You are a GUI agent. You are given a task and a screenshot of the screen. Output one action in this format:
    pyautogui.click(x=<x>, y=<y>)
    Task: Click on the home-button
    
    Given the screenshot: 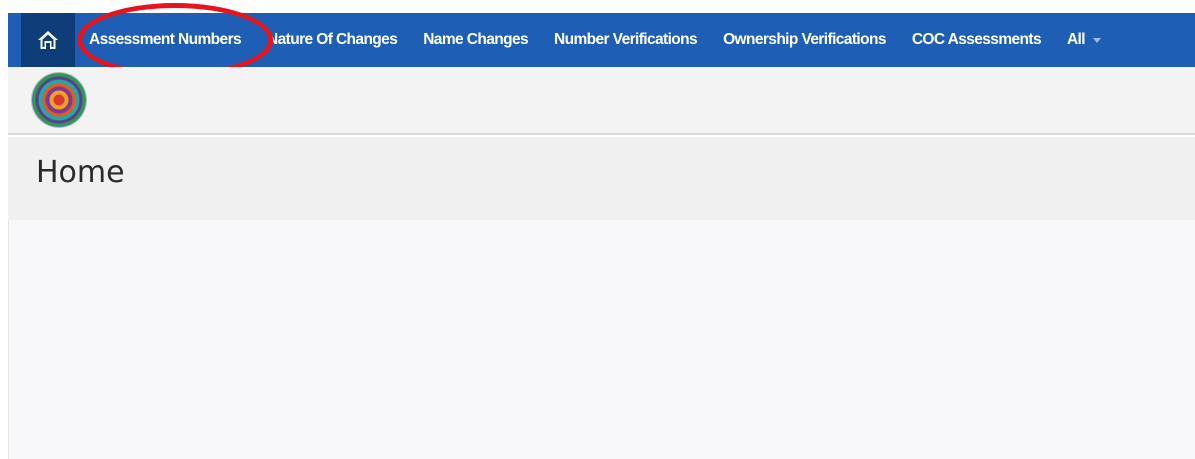 What is the action you would take?
    pyautogui.click(x=48, y=40)
    